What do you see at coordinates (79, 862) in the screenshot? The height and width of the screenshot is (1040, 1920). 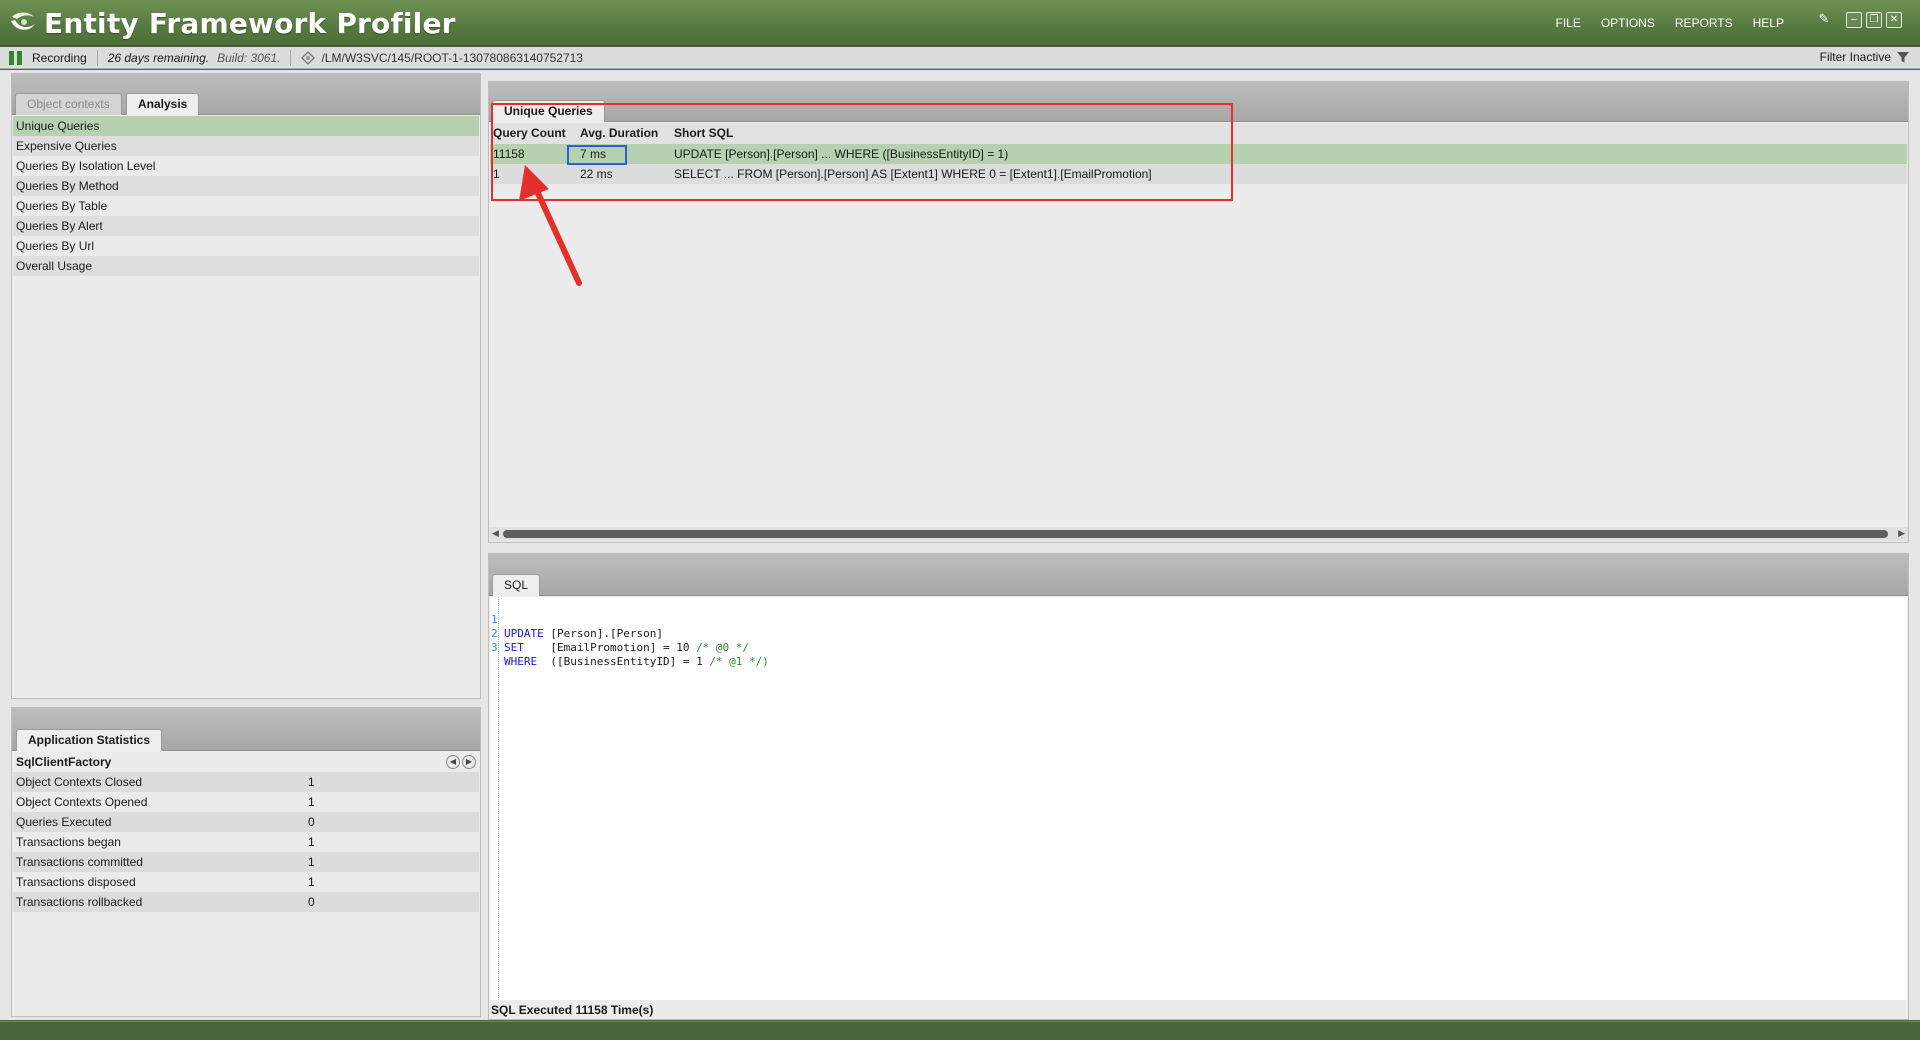 I see `stat-label: Transactions committed` at bounding box center [79, 862].